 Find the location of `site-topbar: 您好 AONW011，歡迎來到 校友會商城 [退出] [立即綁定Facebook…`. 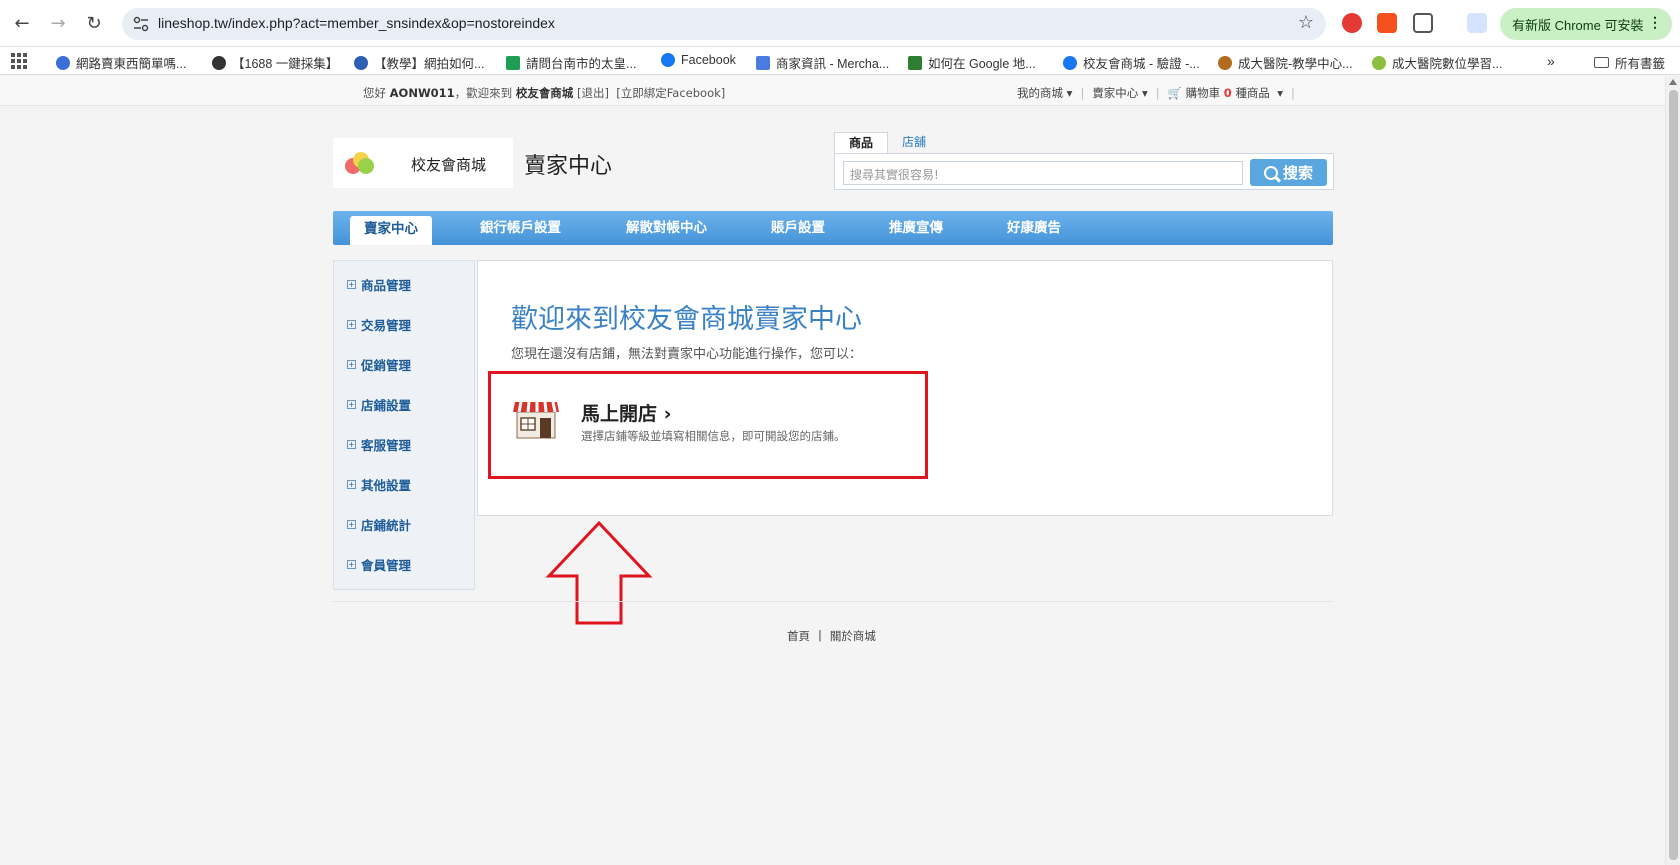

site-topbar: 您好 AONW011，歡迎來到 校友會商城 [退出] [立即綁定Facebook… is located at coordinates (832, 91).